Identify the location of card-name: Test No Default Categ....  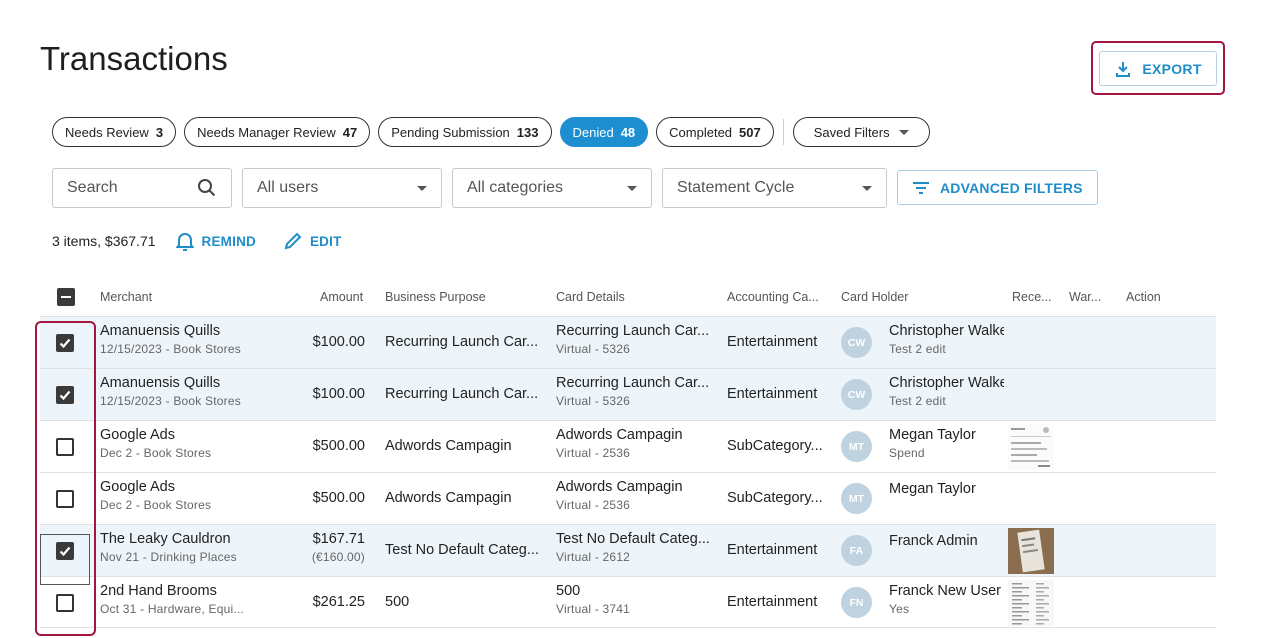
(633, 539).